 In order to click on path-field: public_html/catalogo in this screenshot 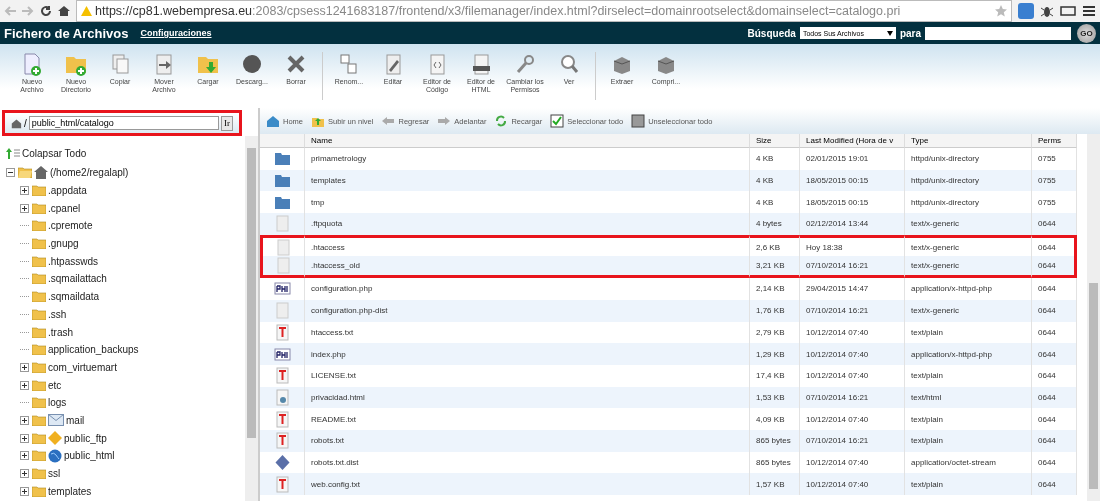, I will do `click(123, 123)`.